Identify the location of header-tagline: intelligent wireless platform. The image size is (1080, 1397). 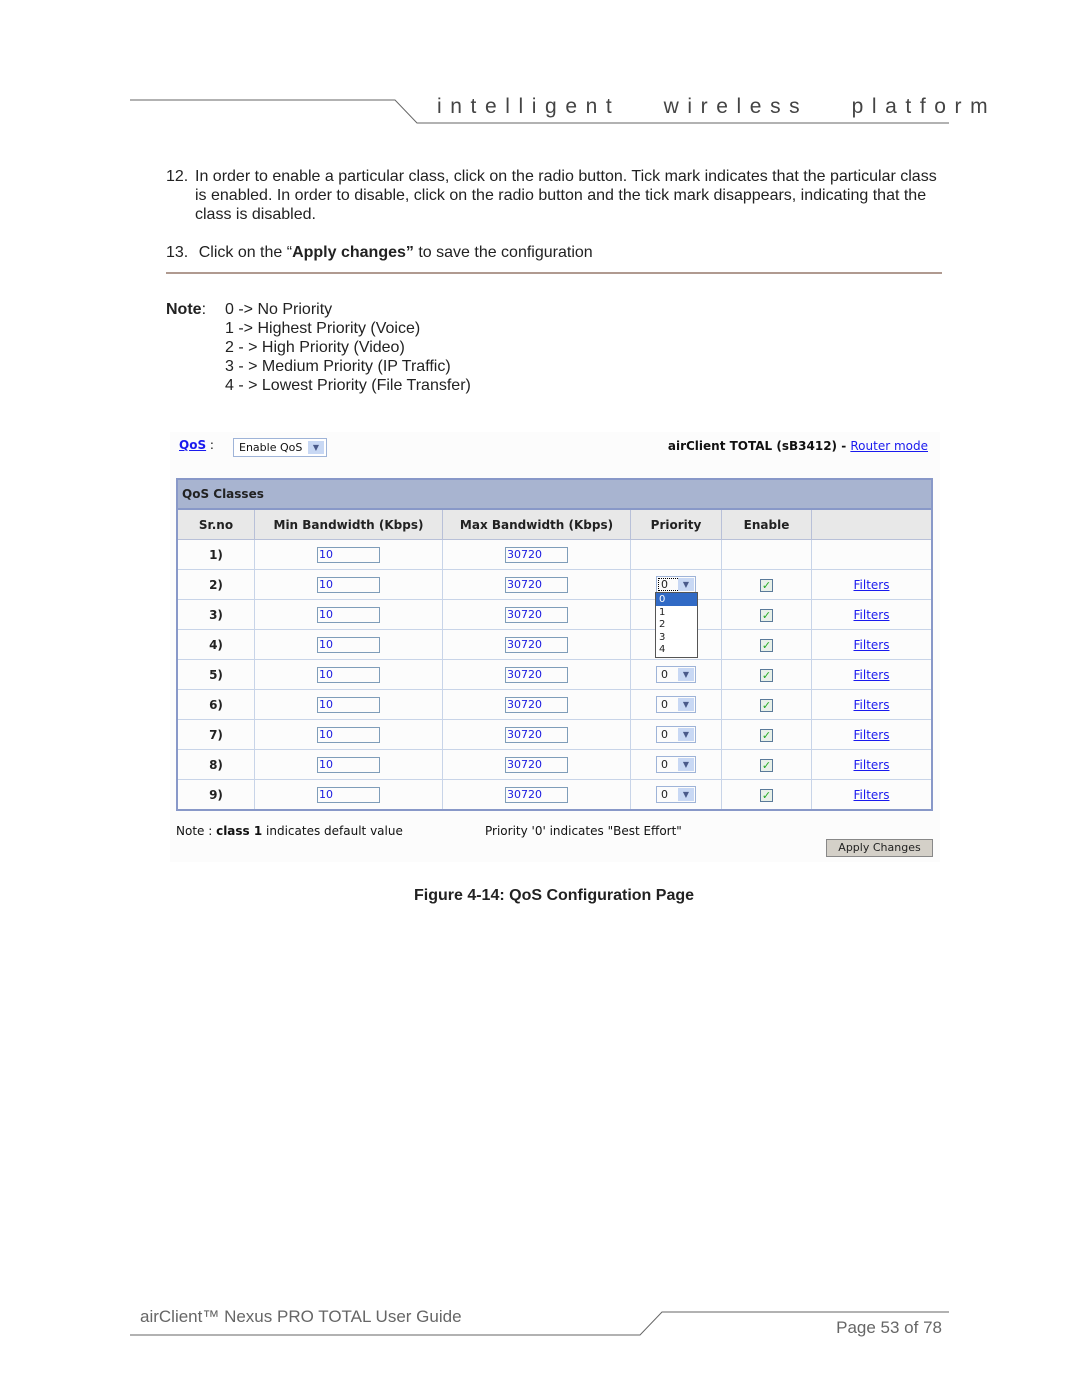
(717, 106).